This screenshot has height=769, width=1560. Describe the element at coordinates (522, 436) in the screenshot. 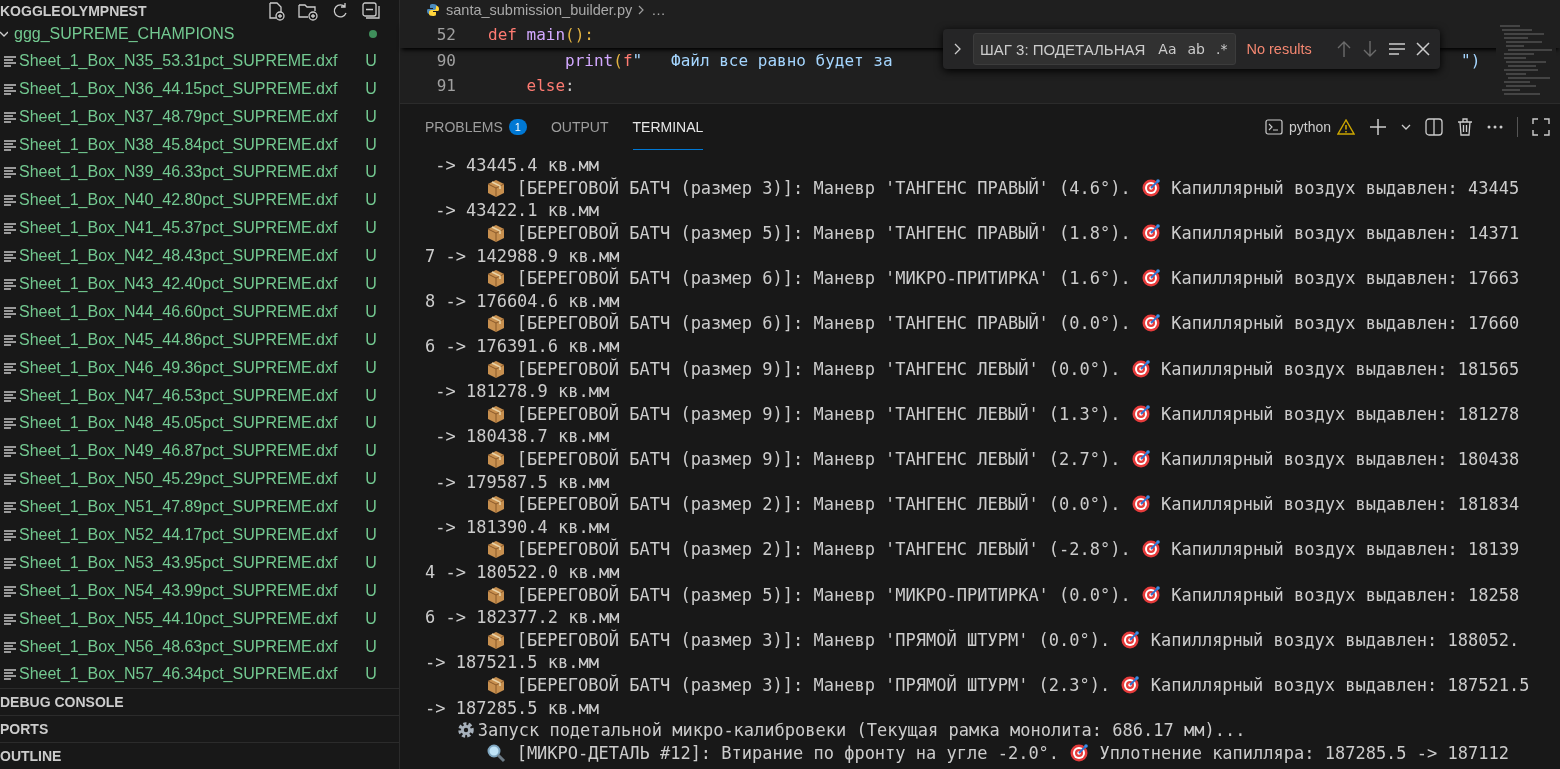

I see `terminal-output-line: -> 180438.7 кв.мм` at that location.